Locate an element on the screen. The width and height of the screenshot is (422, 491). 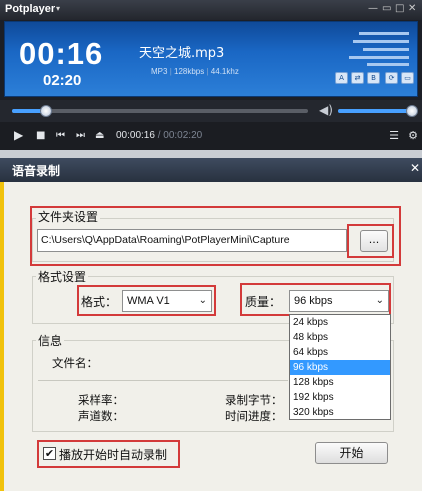
volume-slider-fill is located at coordinates (375, 111).